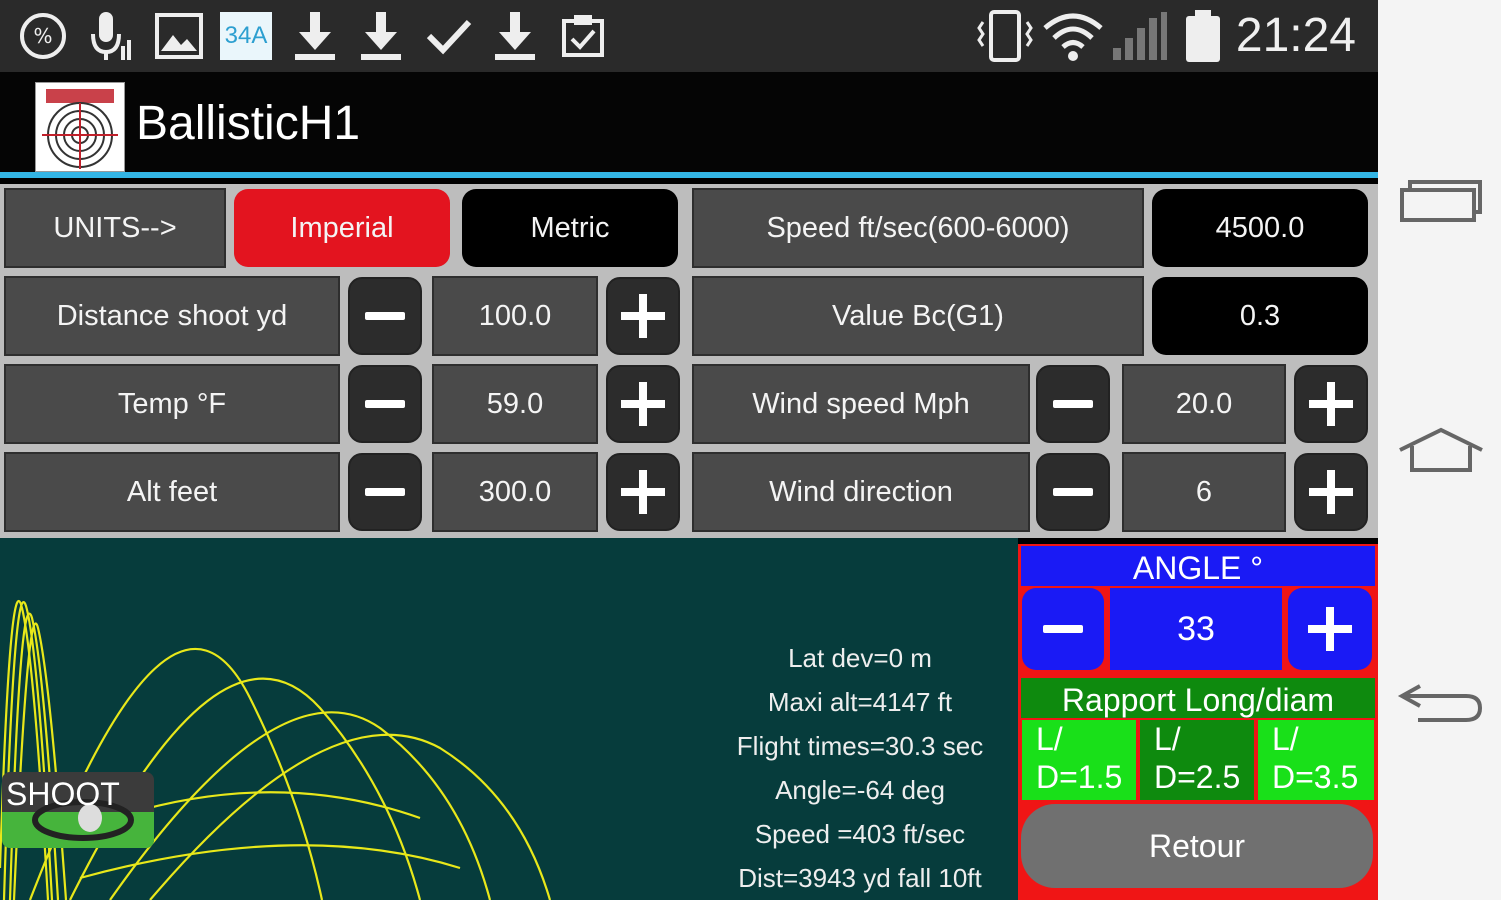 The height and width of the screenshot is (900, 1501). I want to click on rapport-header: Rapport Long/diam, so click(1198, 698).